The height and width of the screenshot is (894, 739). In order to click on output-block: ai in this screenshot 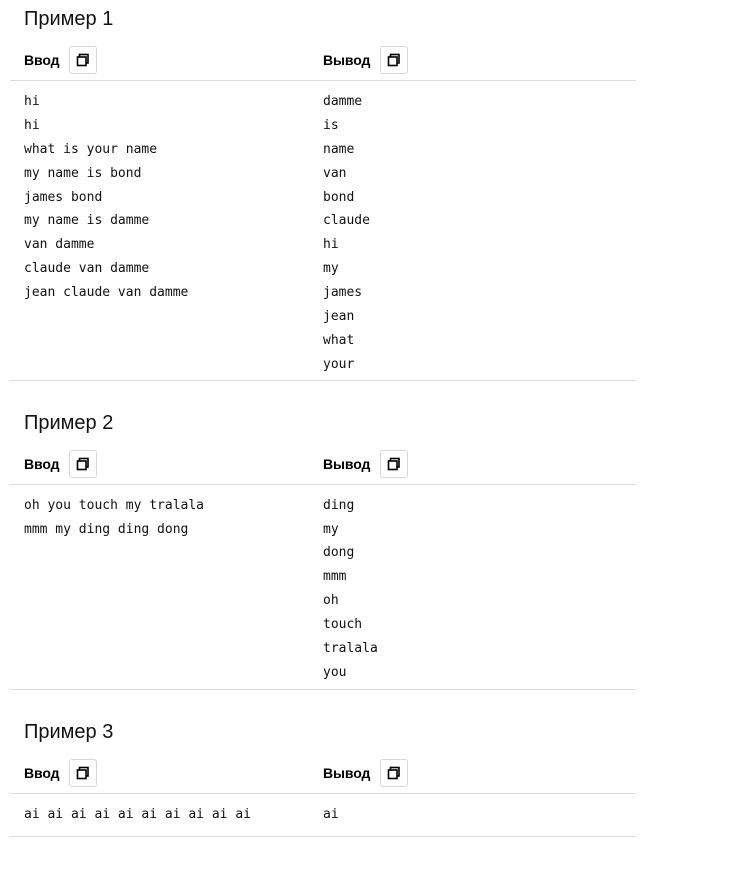, I will do `click(330, 815)`.